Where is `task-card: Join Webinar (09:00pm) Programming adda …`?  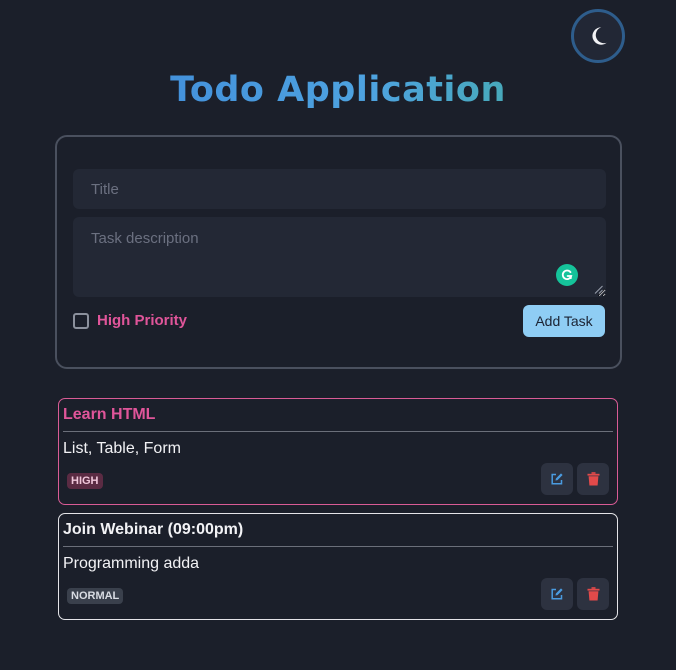
task-card: Join Webinar (09:00pm) Programming adda … is located at coordinates (338, 566).